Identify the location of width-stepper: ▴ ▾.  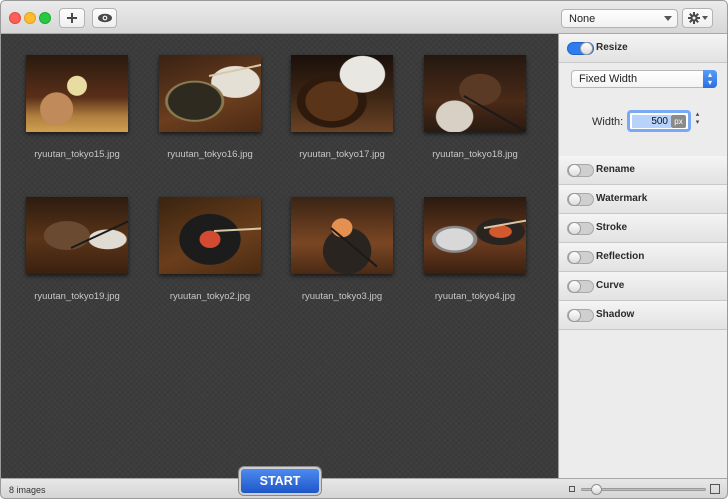
(697, 120).